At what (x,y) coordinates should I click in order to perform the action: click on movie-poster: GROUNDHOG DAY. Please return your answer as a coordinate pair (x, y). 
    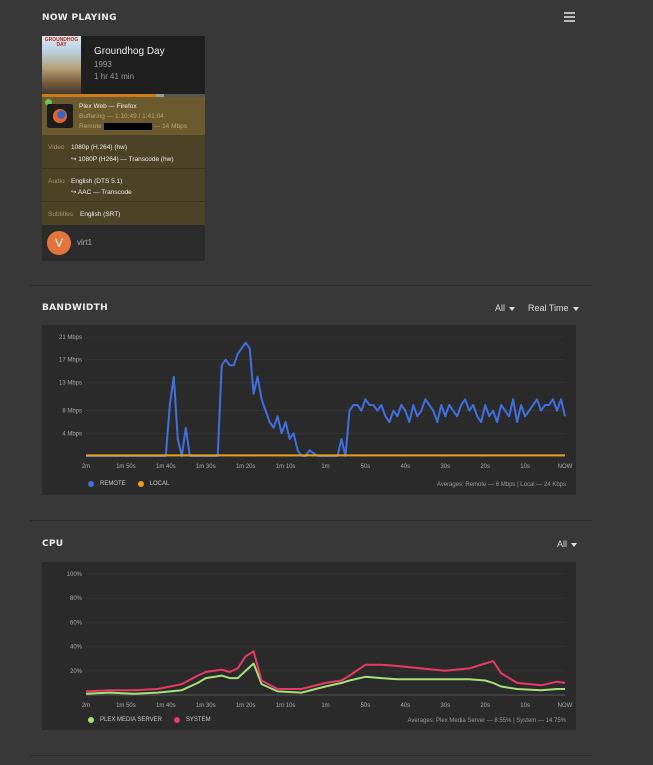
    Looking at the image, I should click on (61, 65).